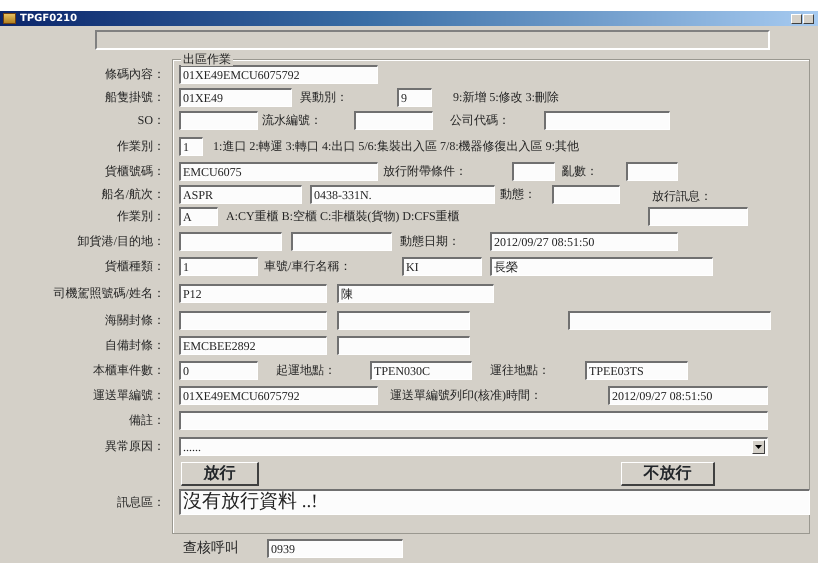  What do you see at coordinates (146, 420) in the screenshot?
I see `field-label: 備註：` at bounding box center [146, 420].